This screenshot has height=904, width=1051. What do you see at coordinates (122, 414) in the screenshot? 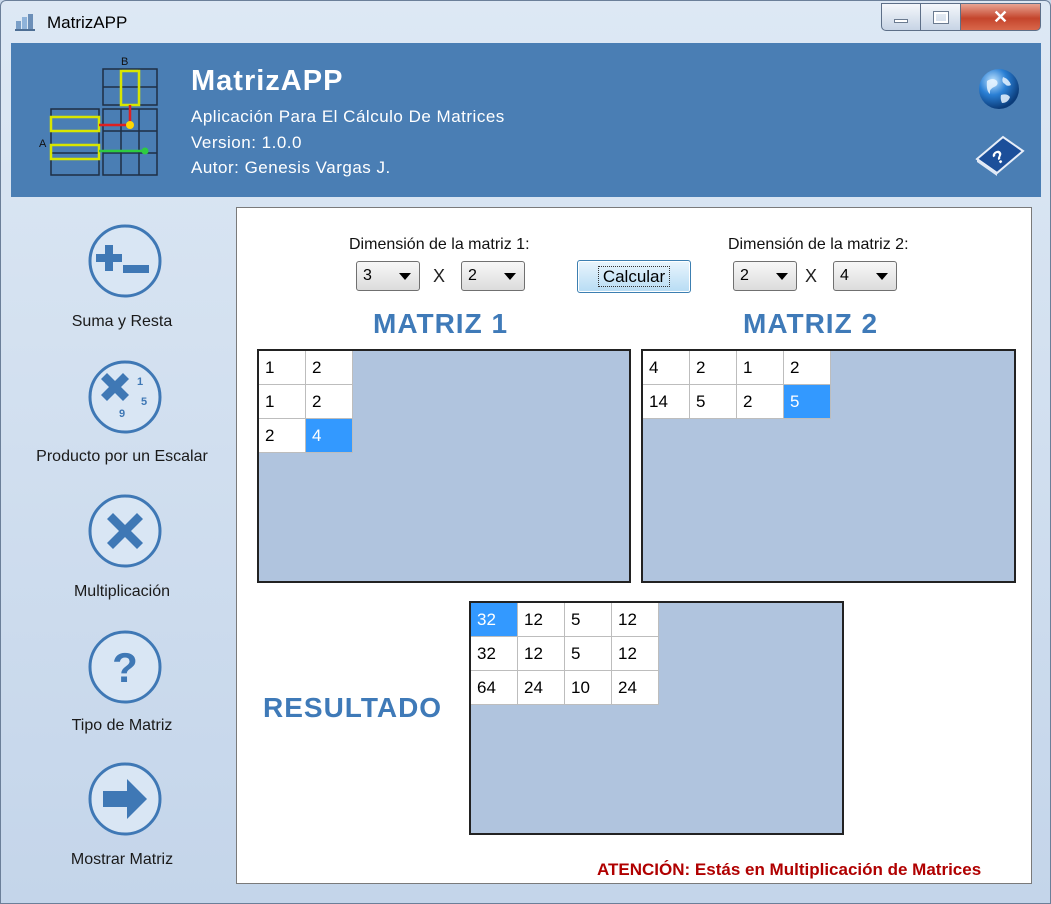
I see `scalar-digit: 9` at bounding box center [122, 414].